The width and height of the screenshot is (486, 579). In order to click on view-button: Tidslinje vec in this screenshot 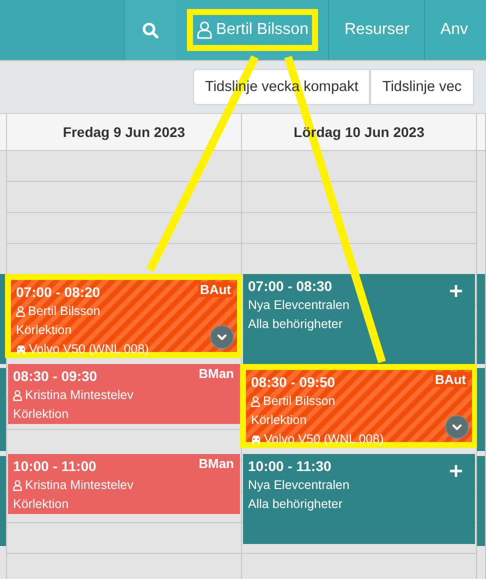, I will do `click(422, 87)`.